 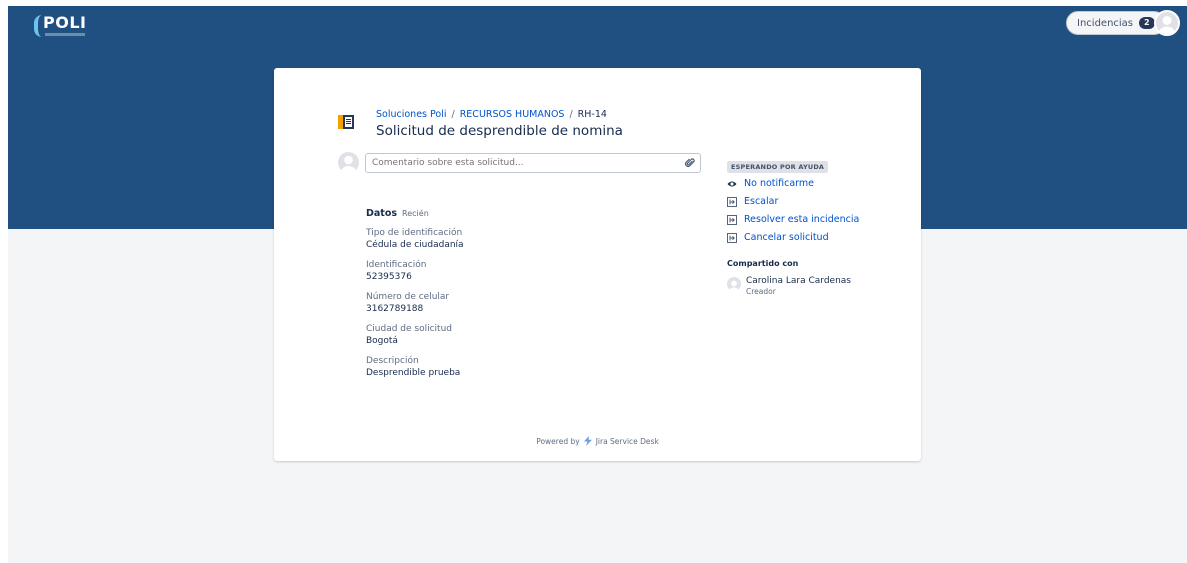 I want to click on action-resolve: Resolver esta incidencia, so click(x=812, y=219).